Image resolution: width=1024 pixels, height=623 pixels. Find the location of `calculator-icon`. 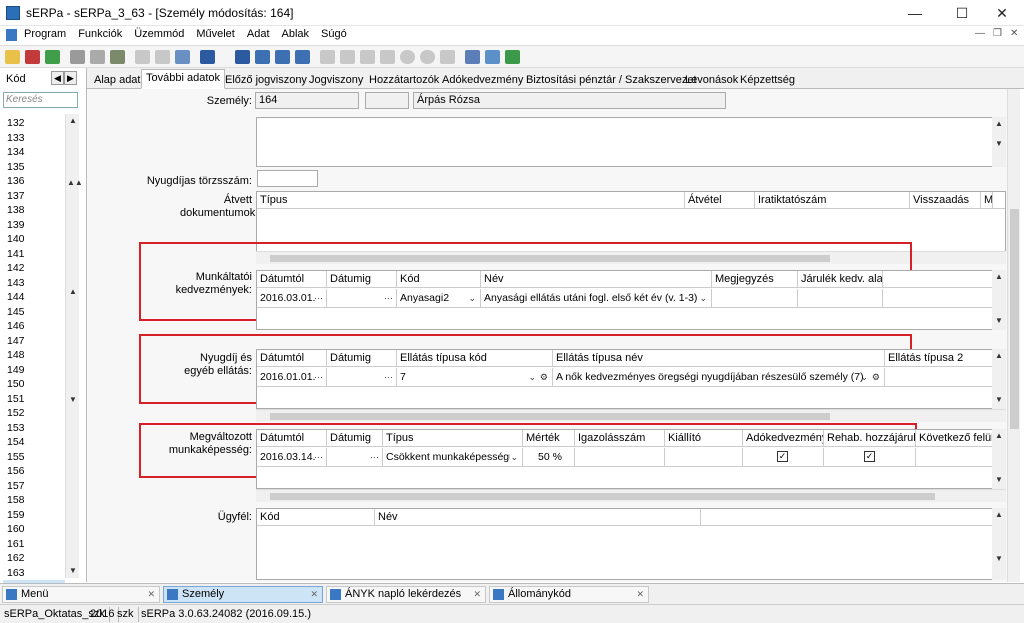

calculator-icon is located at coordinates (472, 57).